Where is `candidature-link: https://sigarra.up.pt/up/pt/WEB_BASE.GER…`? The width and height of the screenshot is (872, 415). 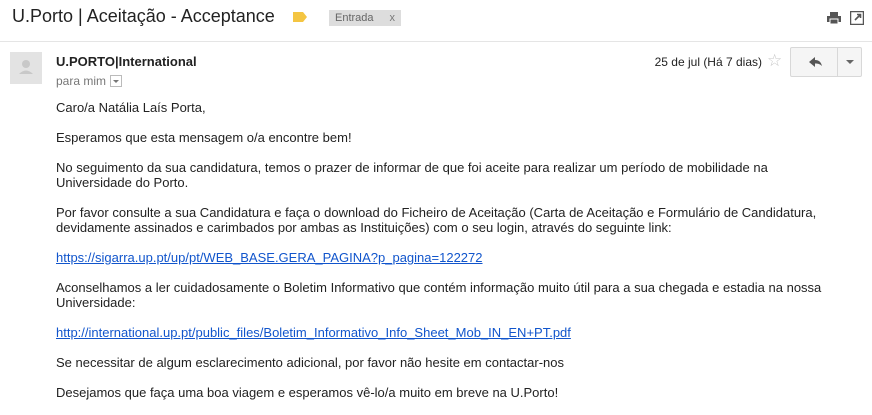
candidature-link: https://sigarra.up.pt/up/pt/WEB_BASE.GER… is located at coordinates (269, 257).